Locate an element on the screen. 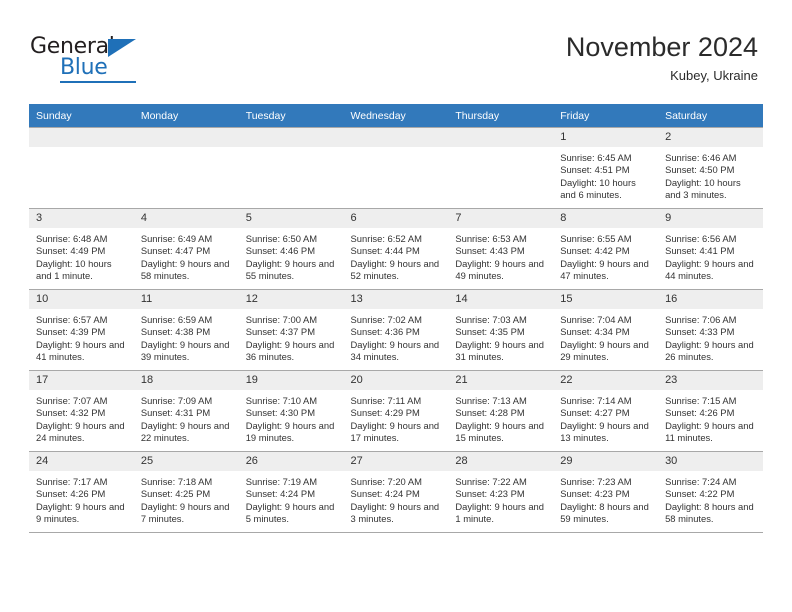  day-number is located at coordinates (396, 137).